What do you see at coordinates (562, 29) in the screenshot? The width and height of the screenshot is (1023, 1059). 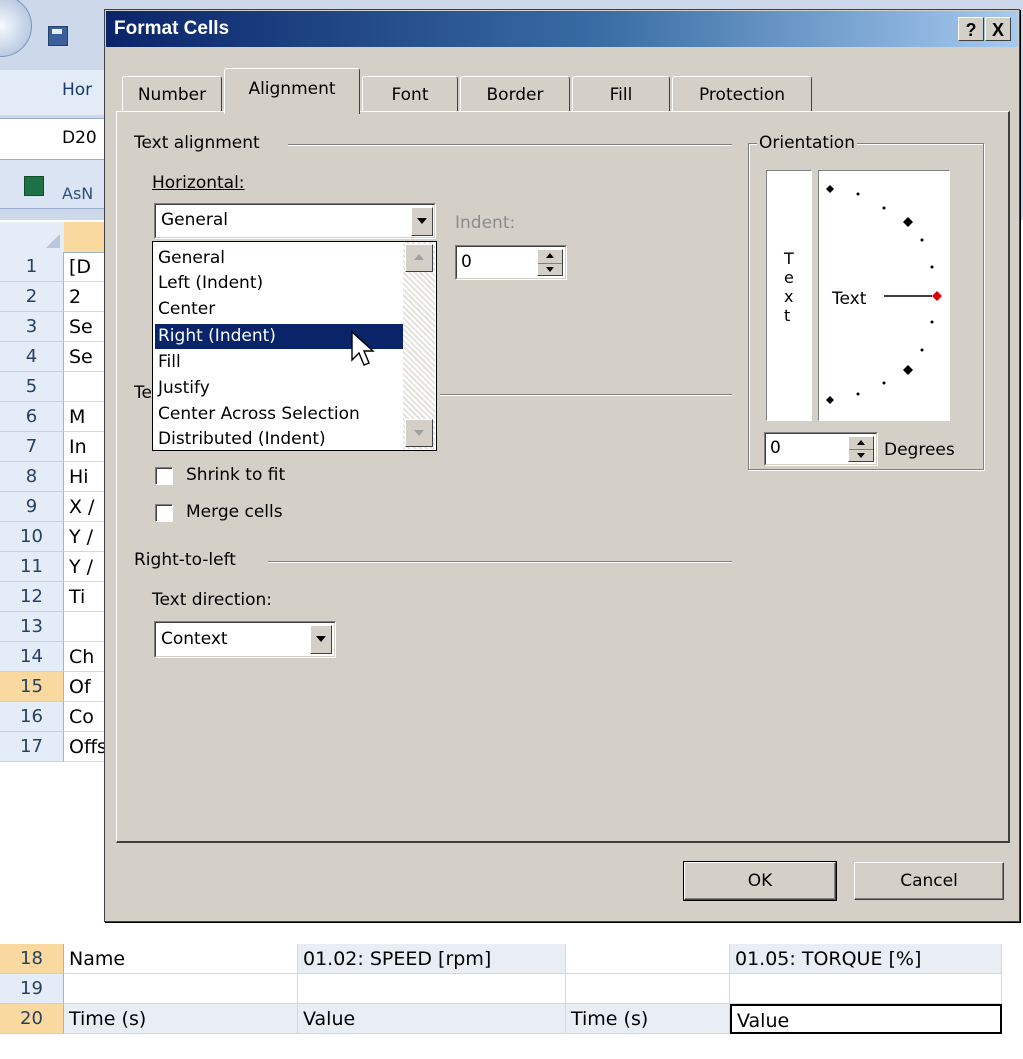 I see `dialog-titlebar` at bounding box center [562, 29].